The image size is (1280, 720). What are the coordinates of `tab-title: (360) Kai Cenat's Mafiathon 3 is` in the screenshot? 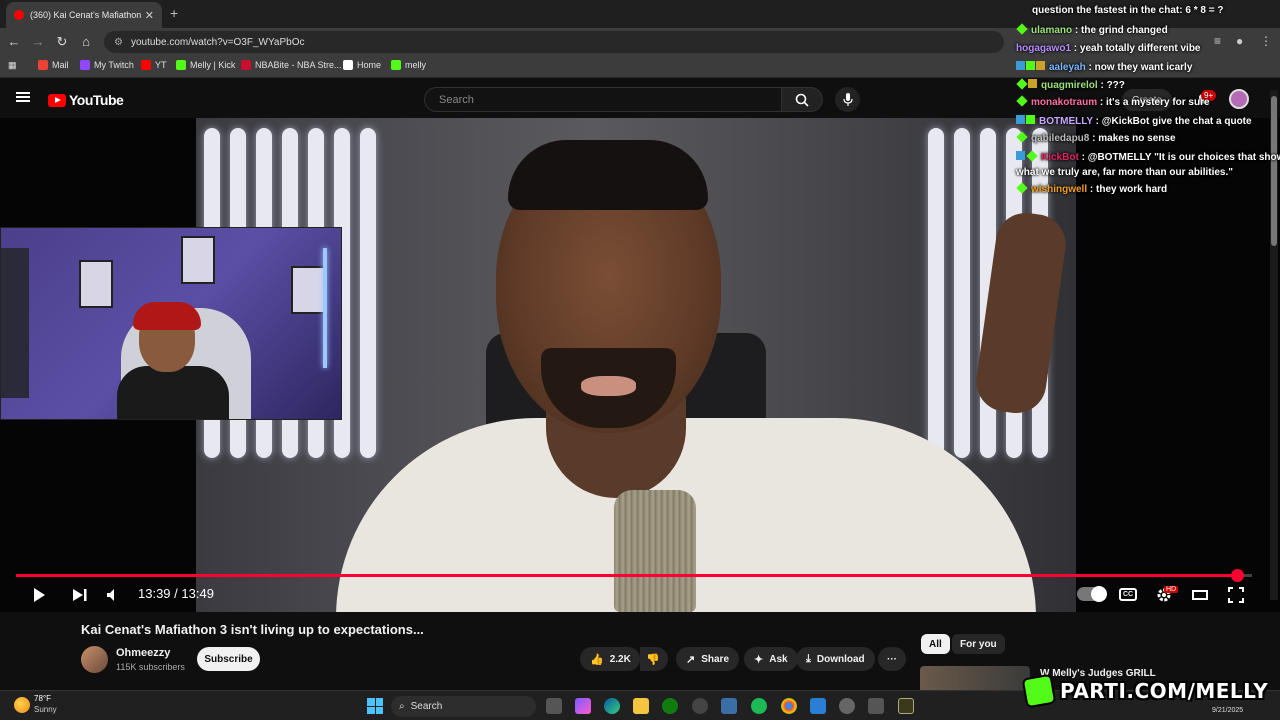 It's located at (85, 15).